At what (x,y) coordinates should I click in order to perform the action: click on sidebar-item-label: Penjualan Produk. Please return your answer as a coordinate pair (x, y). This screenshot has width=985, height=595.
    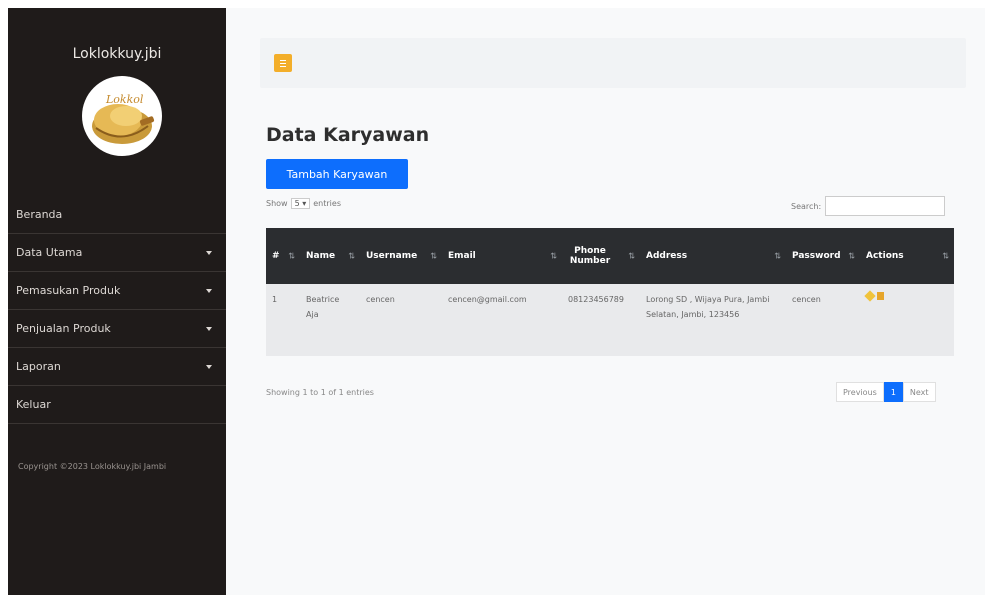
    Looking at the image, I should click on (63, 328).